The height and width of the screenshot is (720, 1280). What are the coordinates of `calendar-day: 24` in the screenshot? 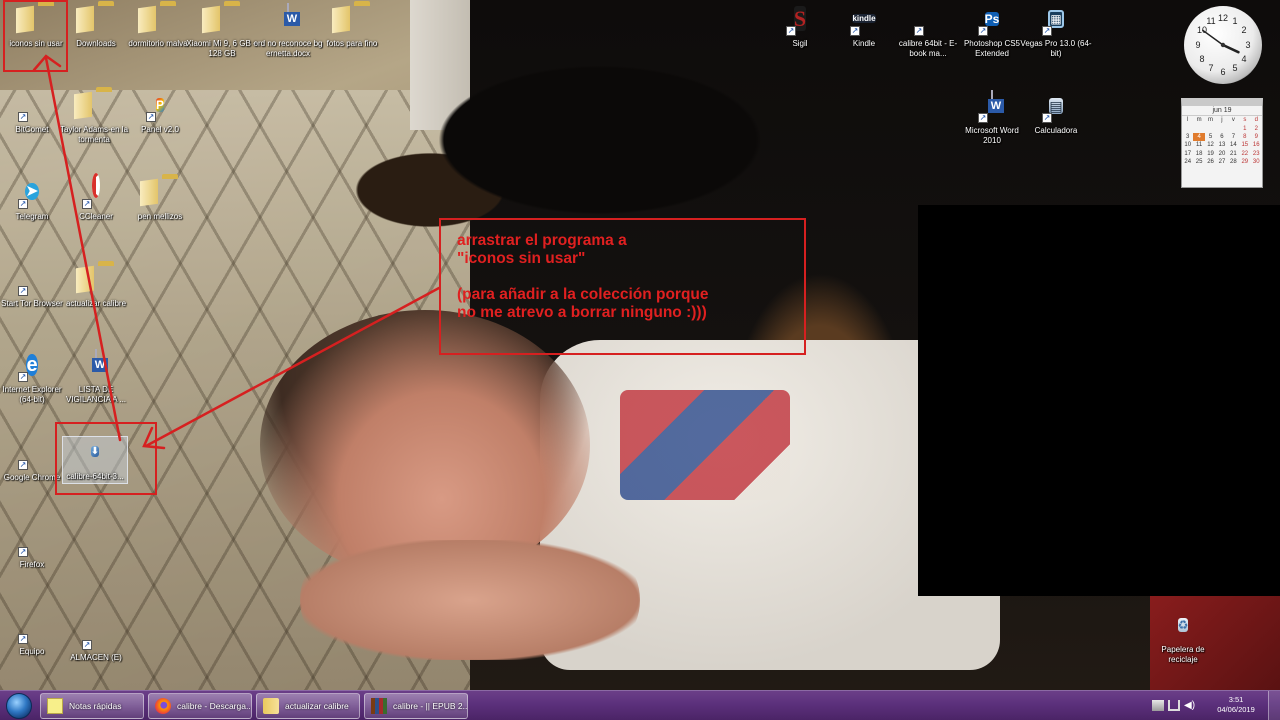 It's located at (1187, 162).